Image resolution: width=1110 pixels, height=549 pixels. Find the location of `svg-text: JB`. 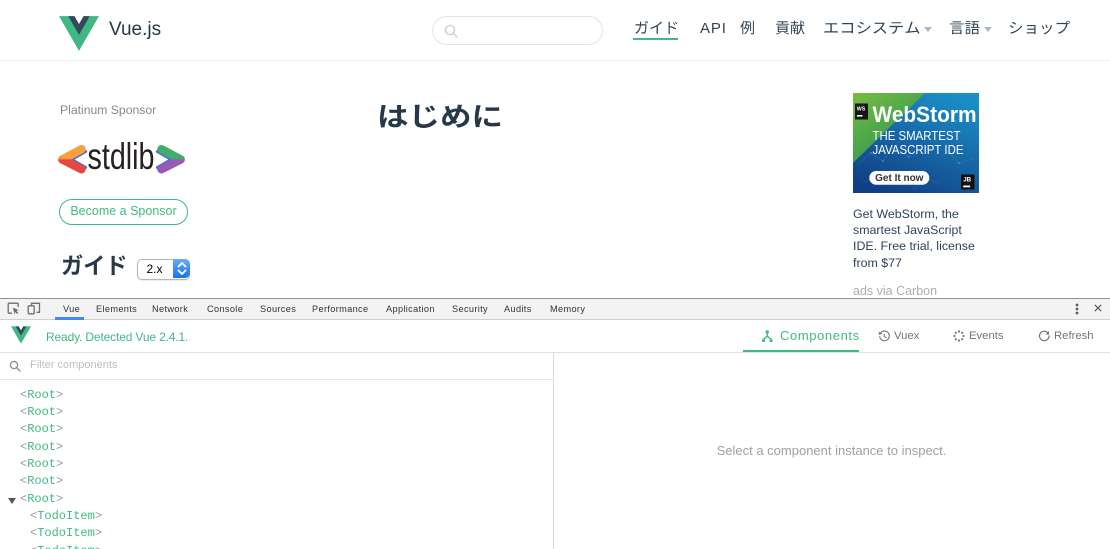

svg-text: JB is located at coordinates (967, 180).